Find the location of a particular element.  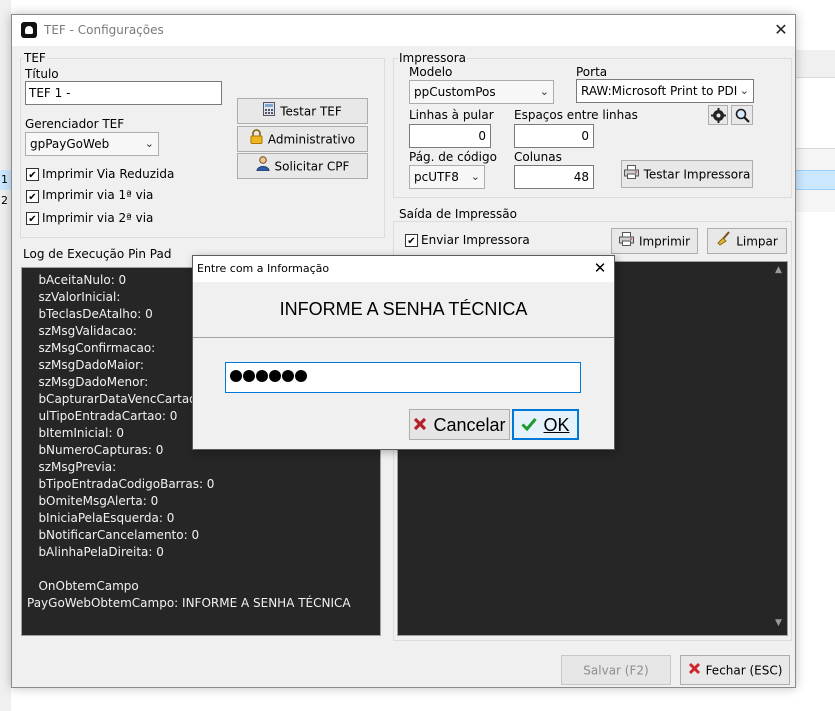

cancel-button: Cancelar is located at coordinates (459, 424).